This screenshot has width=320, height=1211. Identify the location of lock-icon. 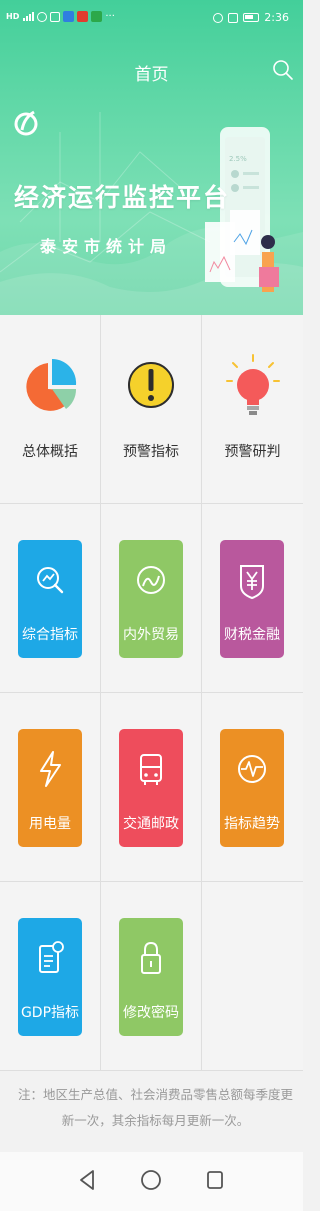
(151, 957).